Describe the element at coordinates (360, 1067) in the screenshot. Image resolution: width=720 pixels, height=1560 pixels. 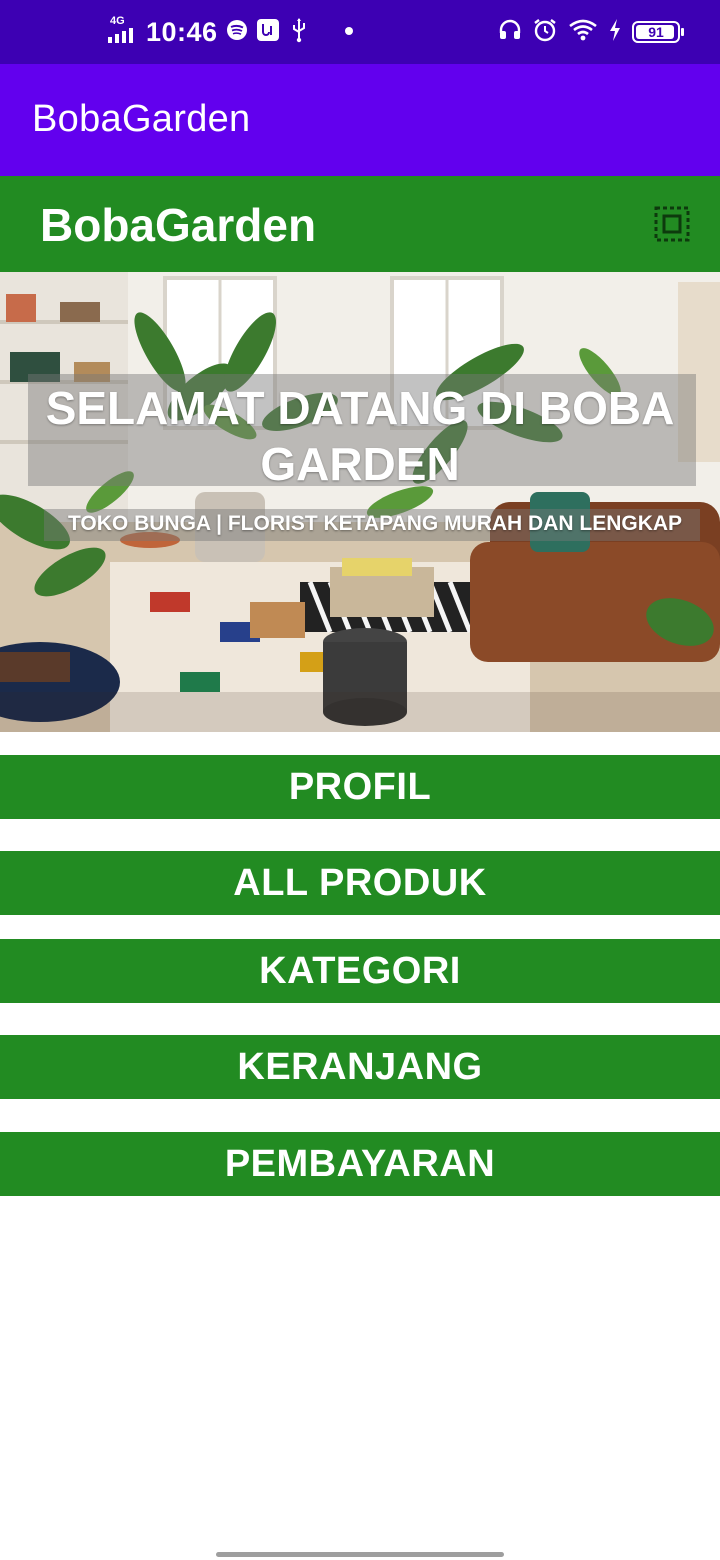
I see `keranjang-button: KERANJANG` at that location.